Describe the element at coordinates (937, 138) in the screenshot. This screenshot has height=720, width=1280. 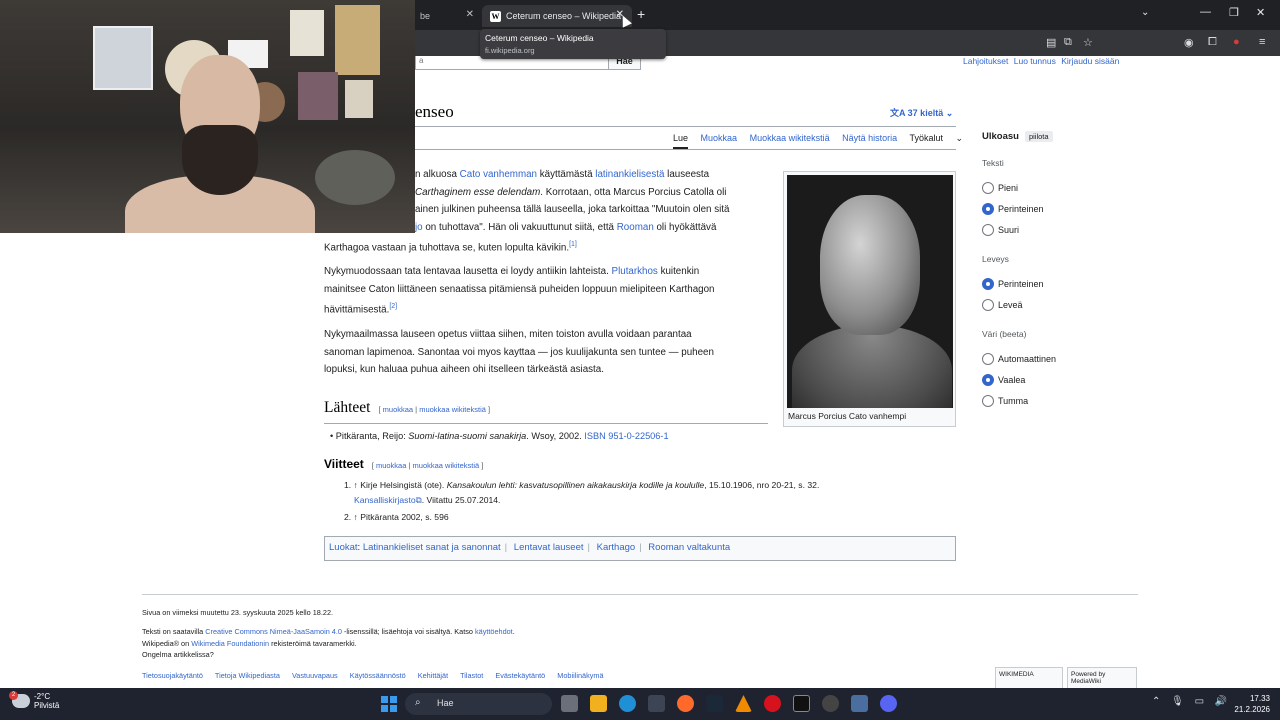
I see `tools-menu: Työkalut ⌄` at that location.